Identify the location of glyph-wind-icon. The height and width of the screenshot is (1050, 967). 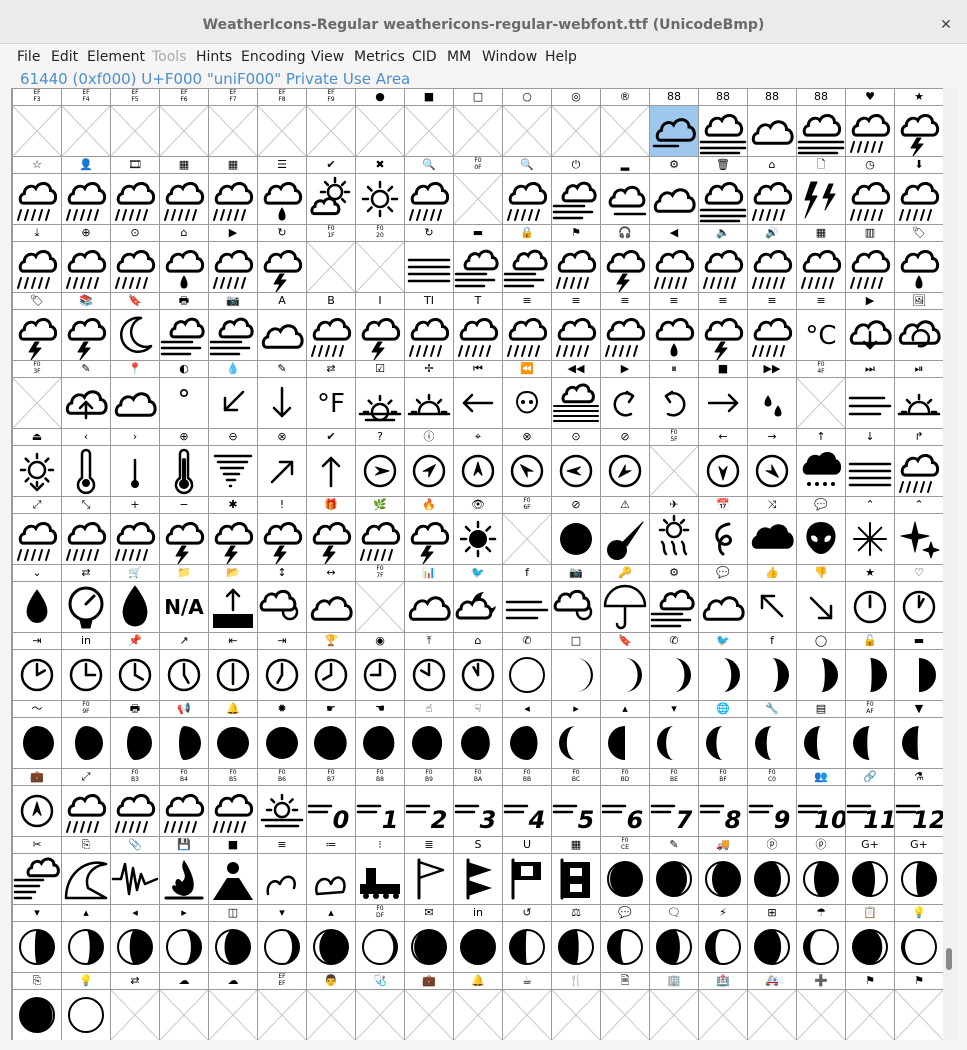
(527, 607).